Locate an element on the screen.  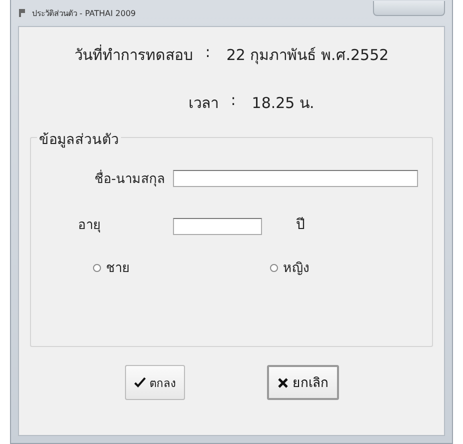
app-icon is located at coordinates (23, 13).